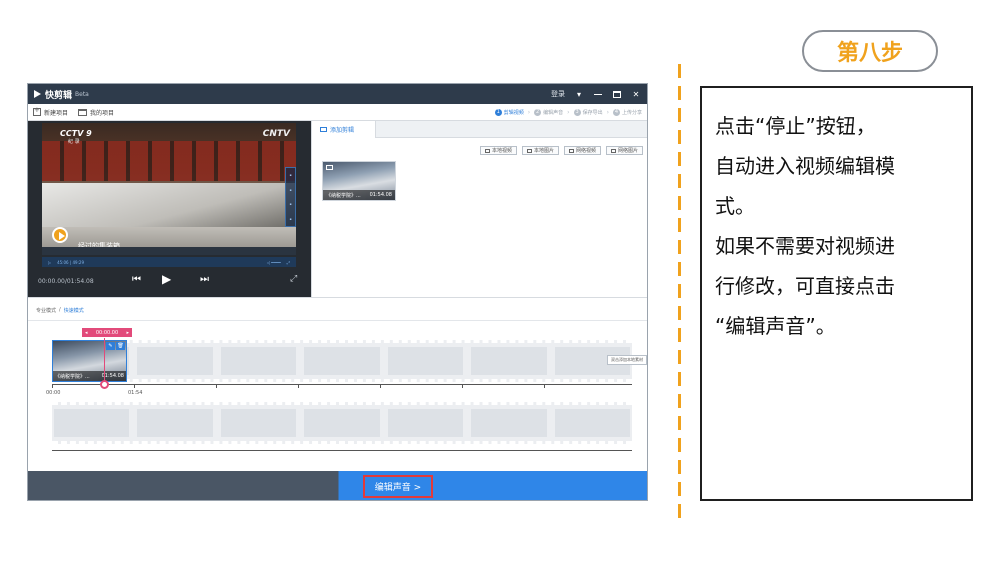 This screenshot has width=1000, height=562. Describe the element at coordinates (498, 112) in the screenshot. I see `step-number: 1` at that location.